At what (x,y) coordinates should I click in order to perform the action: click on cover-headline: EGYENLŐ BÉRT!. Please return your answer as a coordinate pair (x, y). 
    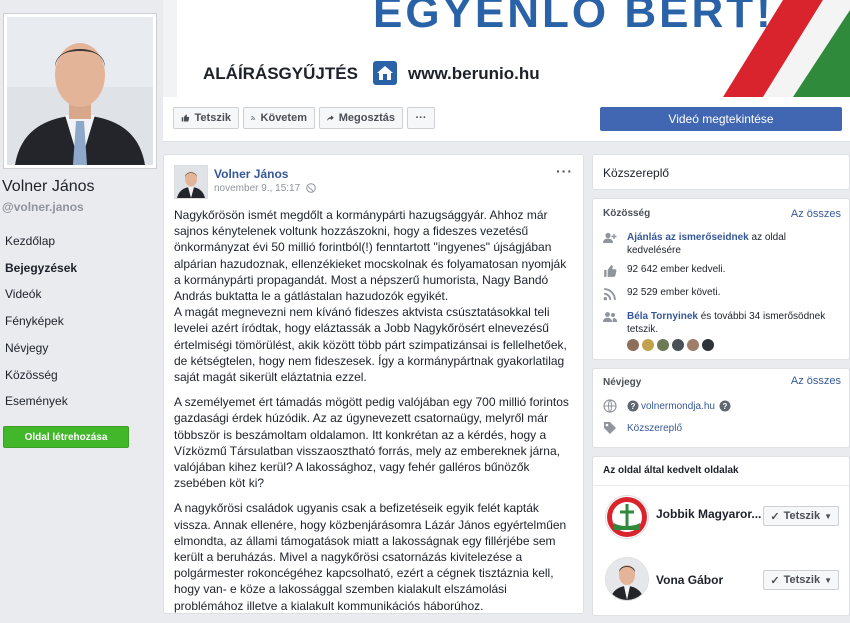
    Looking at the image, I should click on (573, 18).